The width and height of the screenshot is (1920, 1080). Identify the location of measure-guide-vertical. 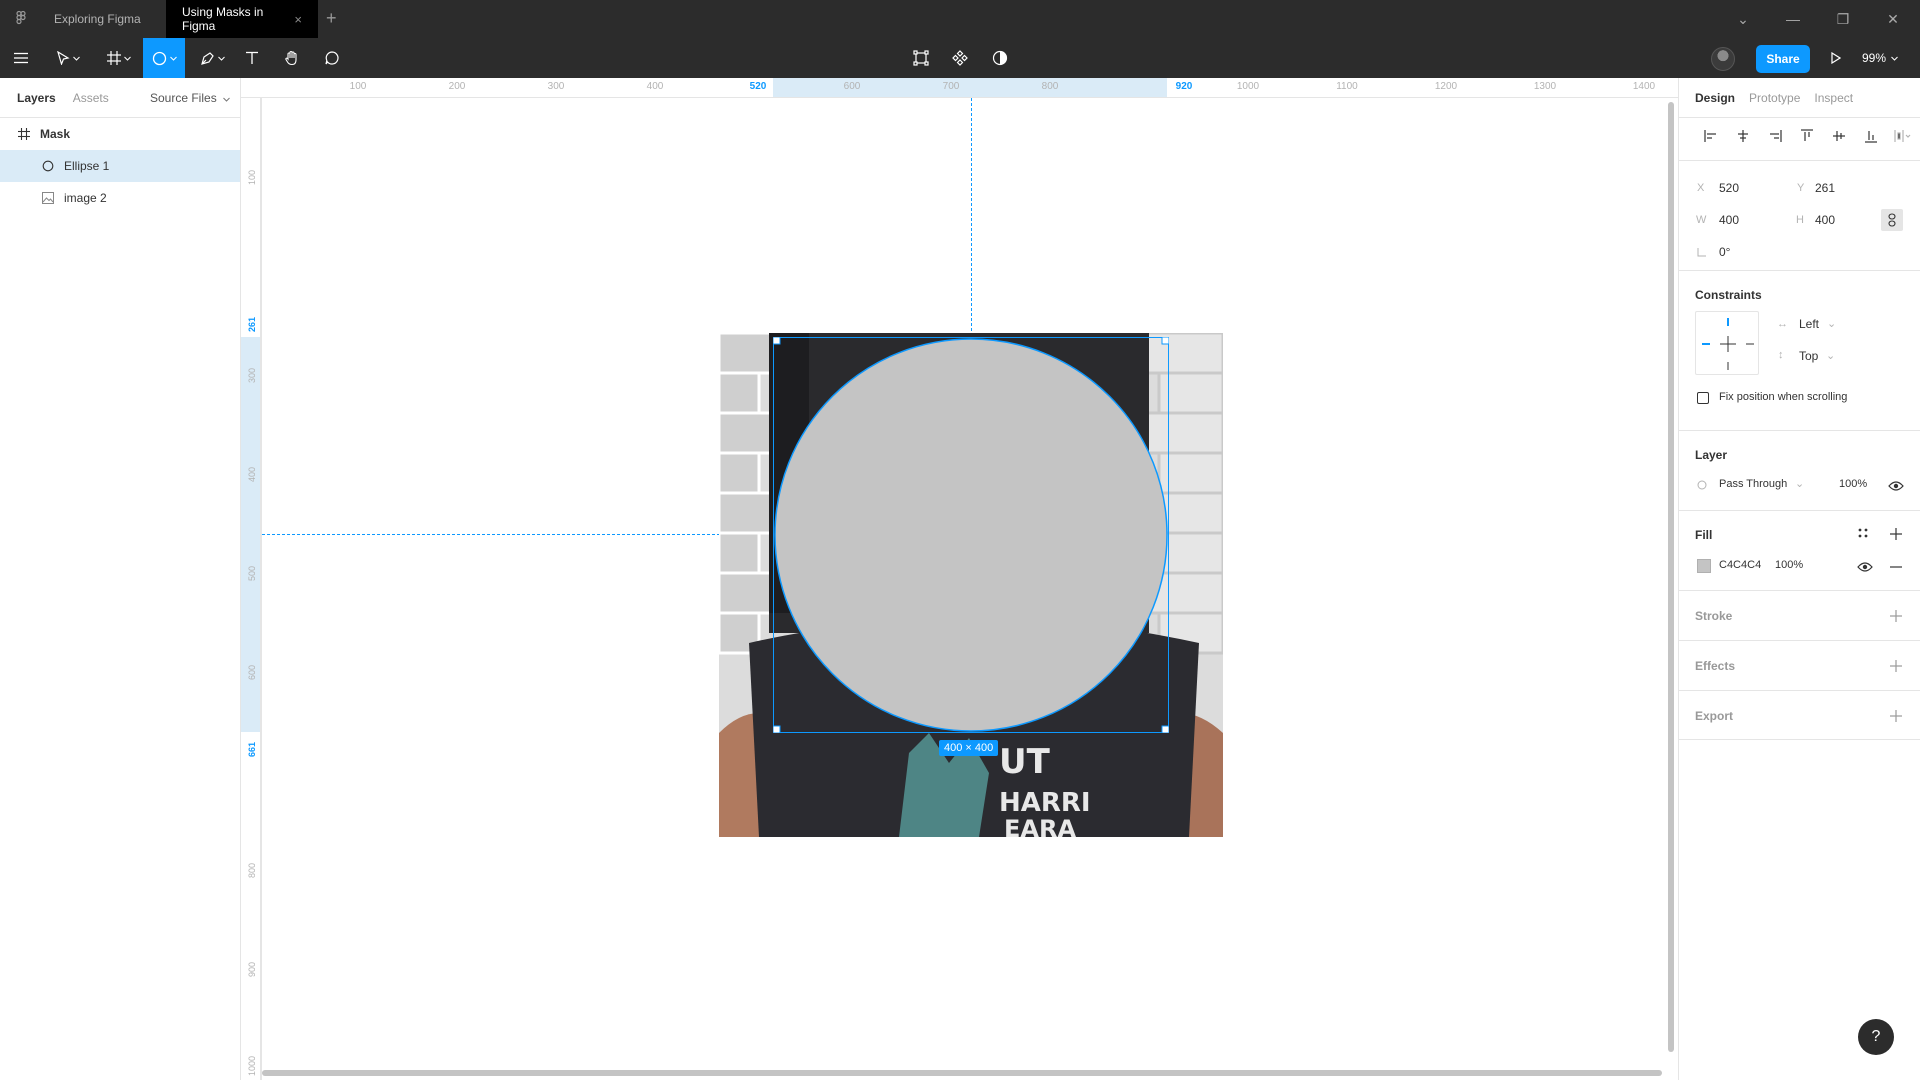
(971, 214).